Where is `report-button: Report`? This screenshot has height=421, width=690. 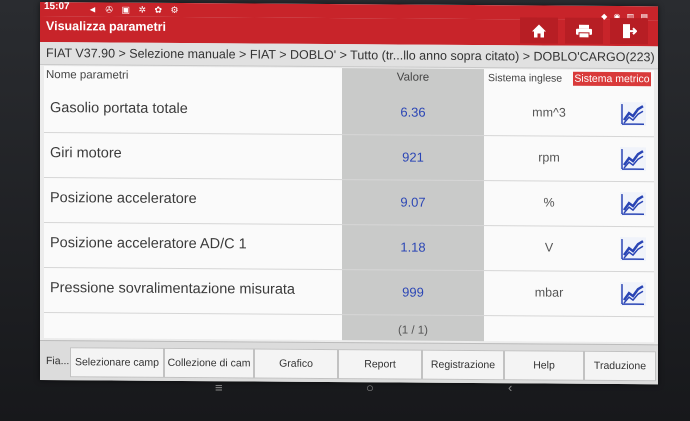
report-button: Report is located at coordinates (380, 364).